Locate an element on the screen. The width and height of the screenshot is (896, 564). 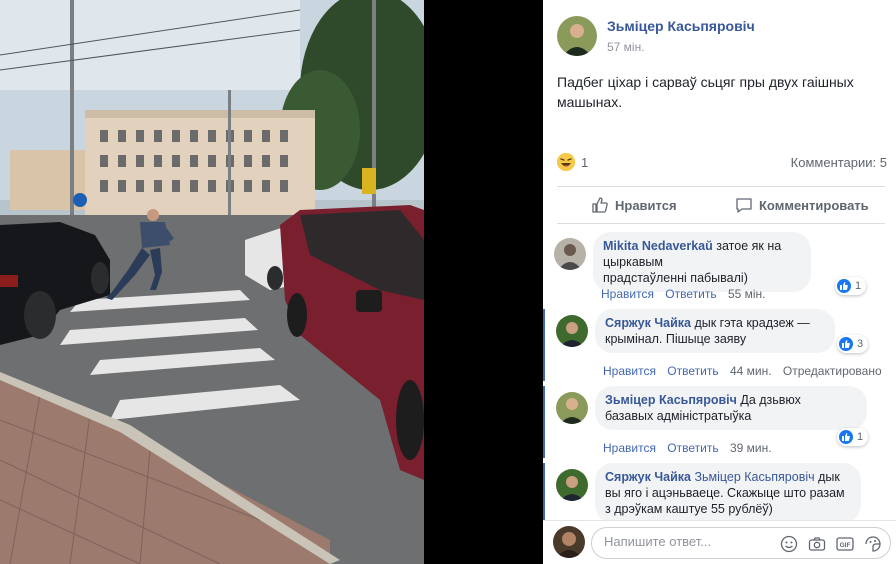
sticker-icon is located at coordinates (873, 544).